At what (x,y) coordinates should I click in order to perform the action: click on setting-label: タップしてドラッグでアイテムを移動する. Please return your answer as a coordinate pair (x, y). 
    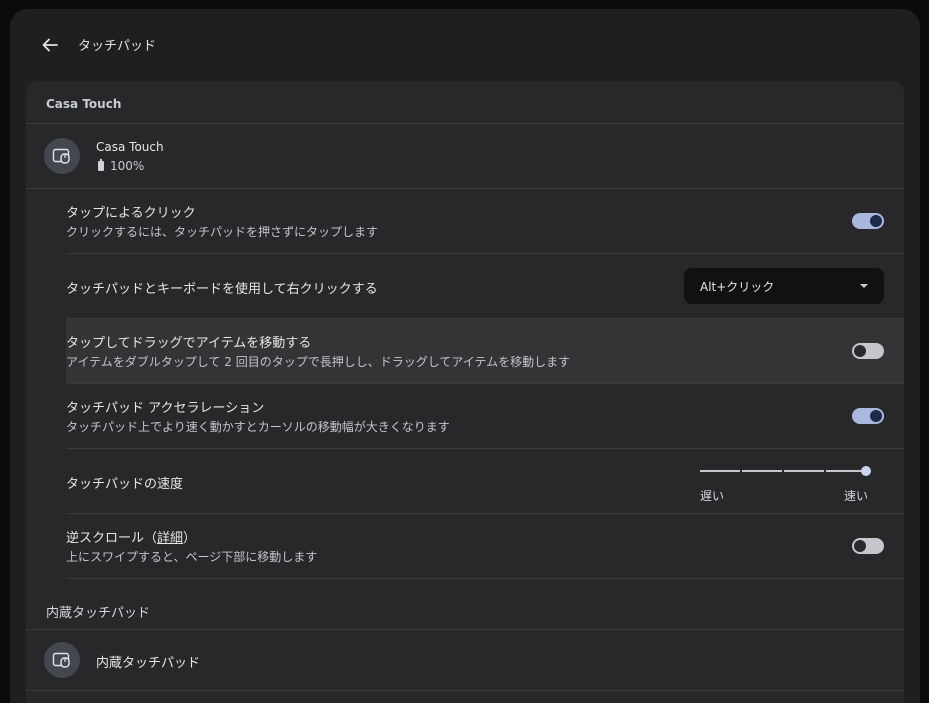
    Looking at the image, I should click on (189, 343).